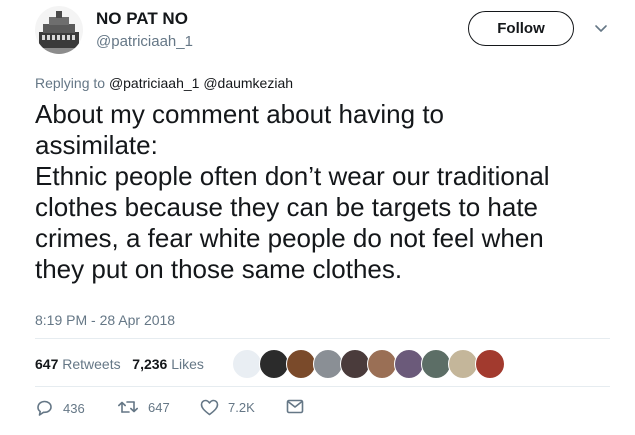 Image resolution: width=635 pixels, height=435 pixels. I want to click on reply-icon, so click(44, 408).